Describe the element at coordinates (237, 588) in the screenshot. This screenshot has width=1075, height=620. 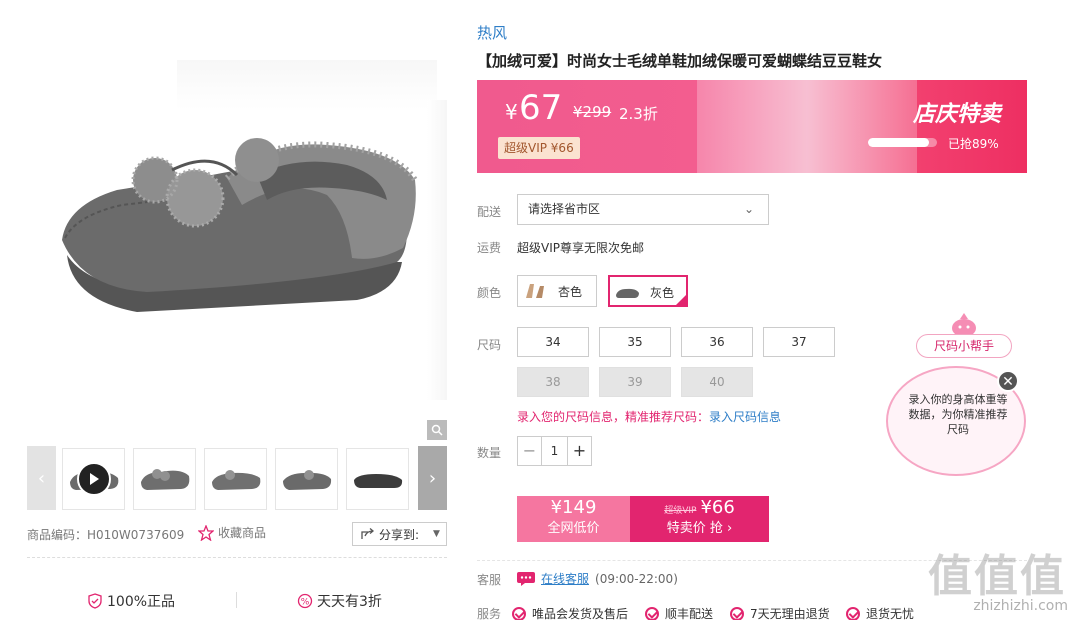
I see `guarantee-row: 100%正品 % 天天有3折` at that location.